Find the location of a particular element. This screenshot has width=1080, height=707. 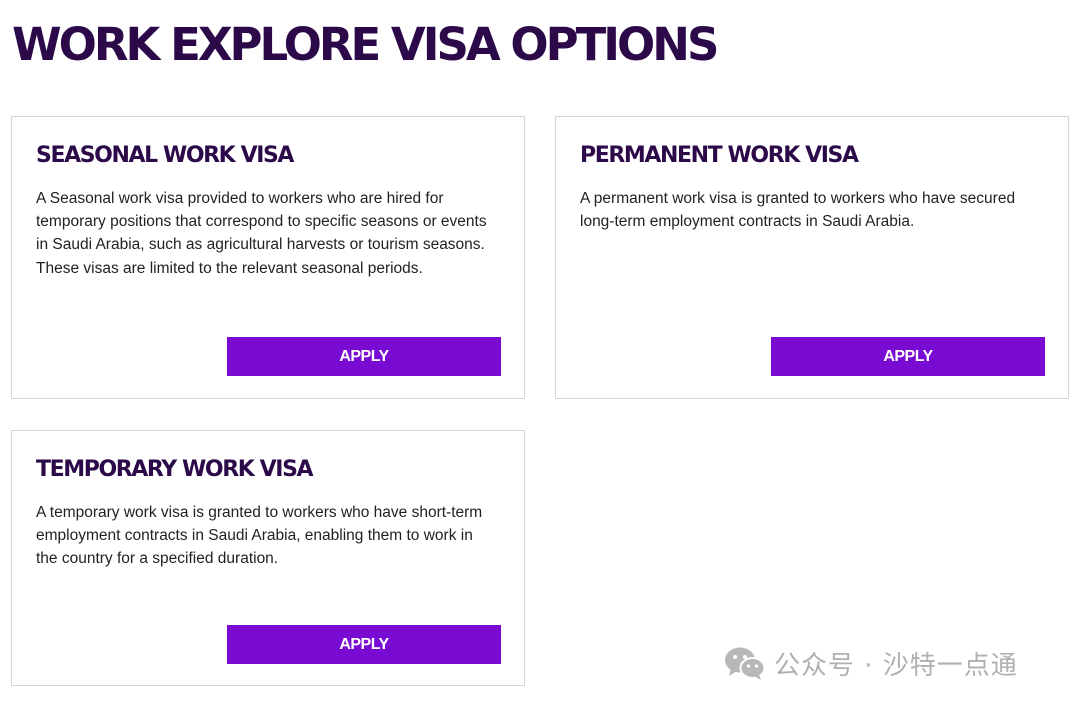

card-title: TEMPORARY WORK VISA is located at coordinates (175, 469).